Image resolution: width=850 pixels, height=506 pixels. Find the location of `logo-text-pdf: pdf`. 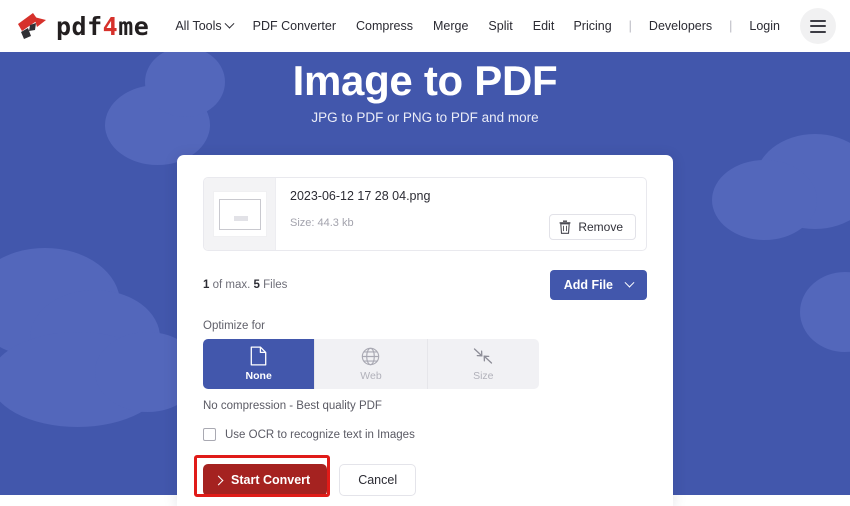

logo-text-pdf: pdf is located at coordinates (79, 26).